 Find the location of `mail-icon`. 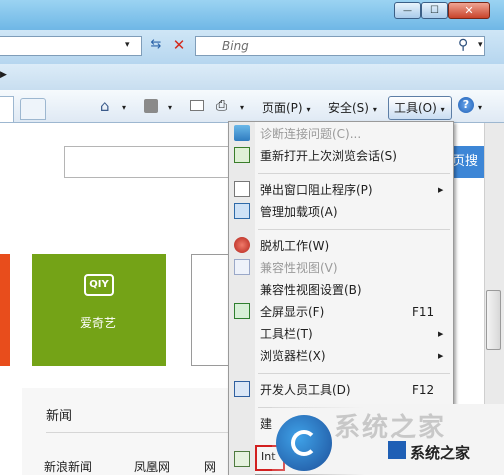

mail-icon is located at coordinates (197, 105).